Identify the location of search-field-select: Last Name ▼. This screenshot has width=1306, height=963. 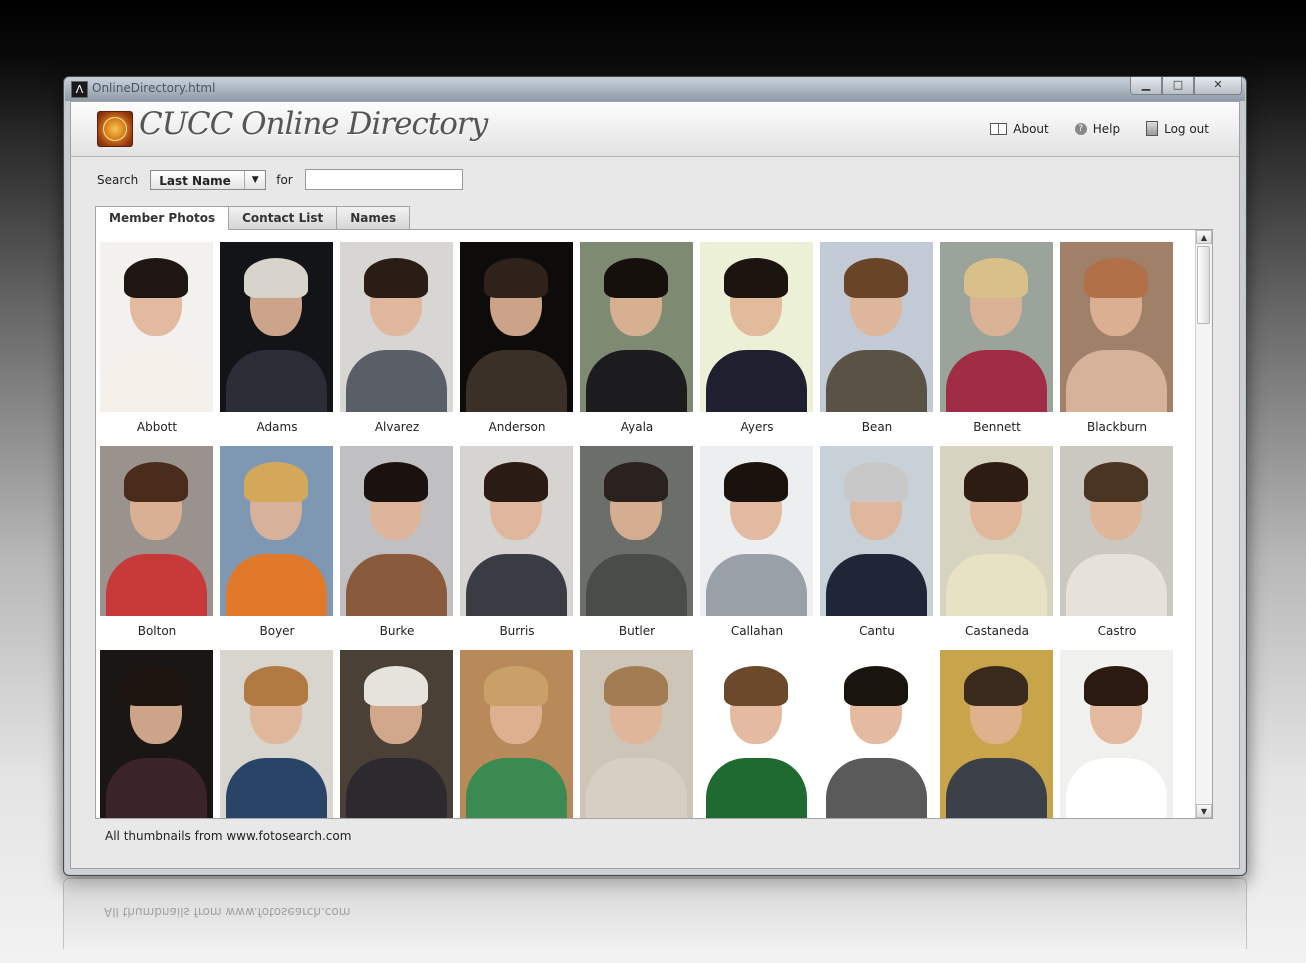
(208, 179).